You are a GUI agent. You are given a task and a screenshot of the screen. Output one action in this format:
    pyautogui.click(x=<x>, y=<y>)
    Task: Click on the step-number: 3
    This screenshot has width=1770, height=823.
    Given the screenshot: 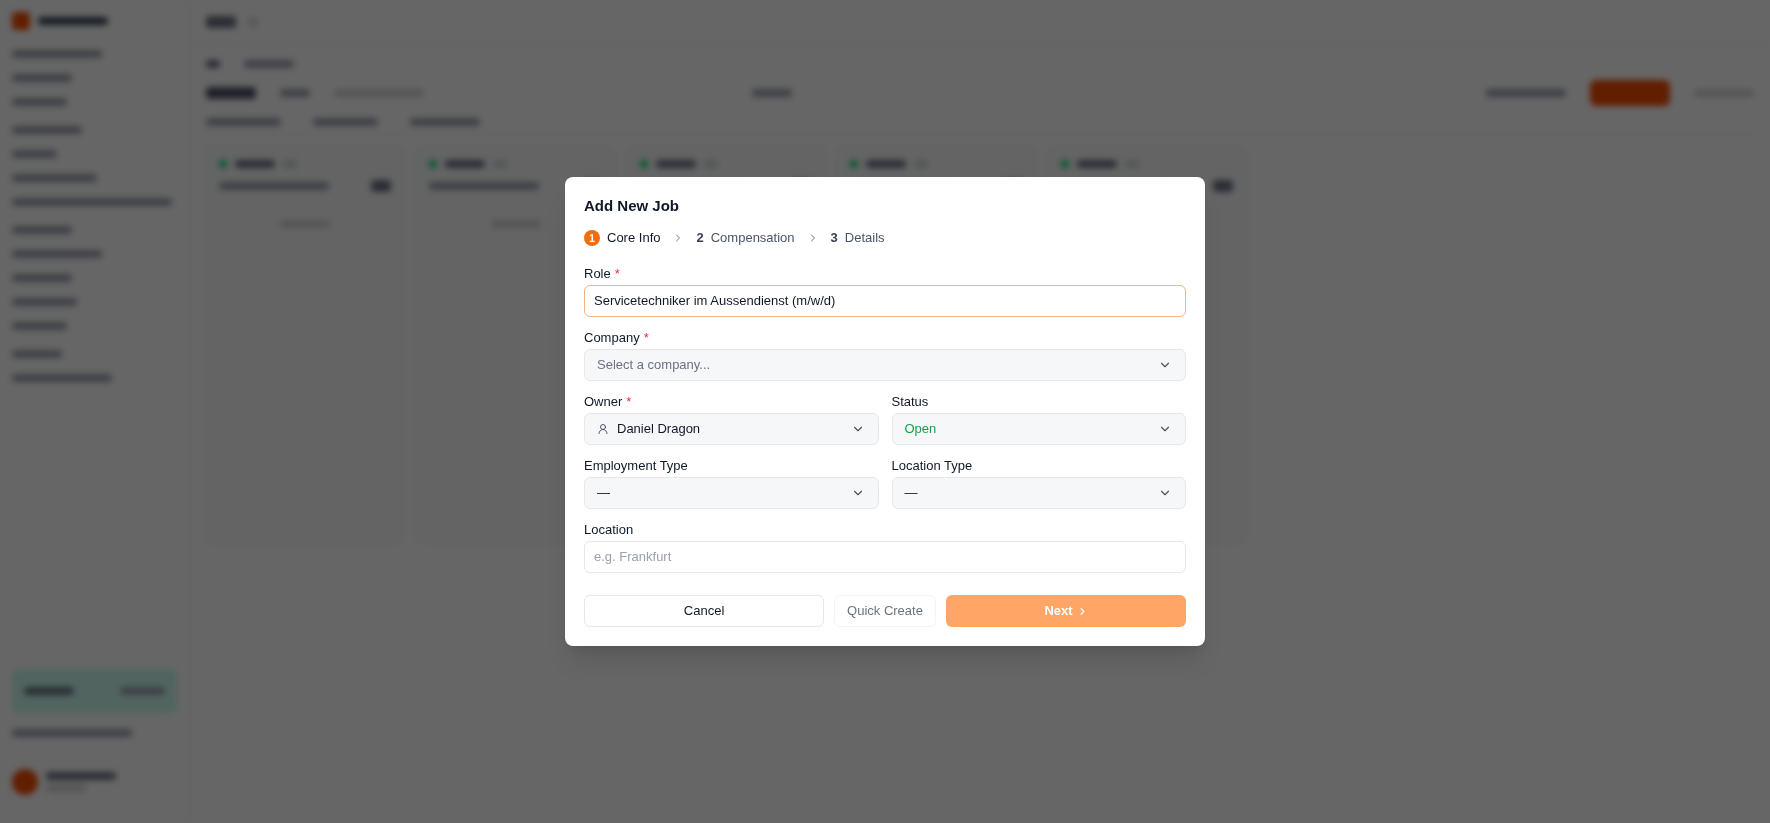 What is the action you would take?
    pyautogui.click(x=834, y=238)
    